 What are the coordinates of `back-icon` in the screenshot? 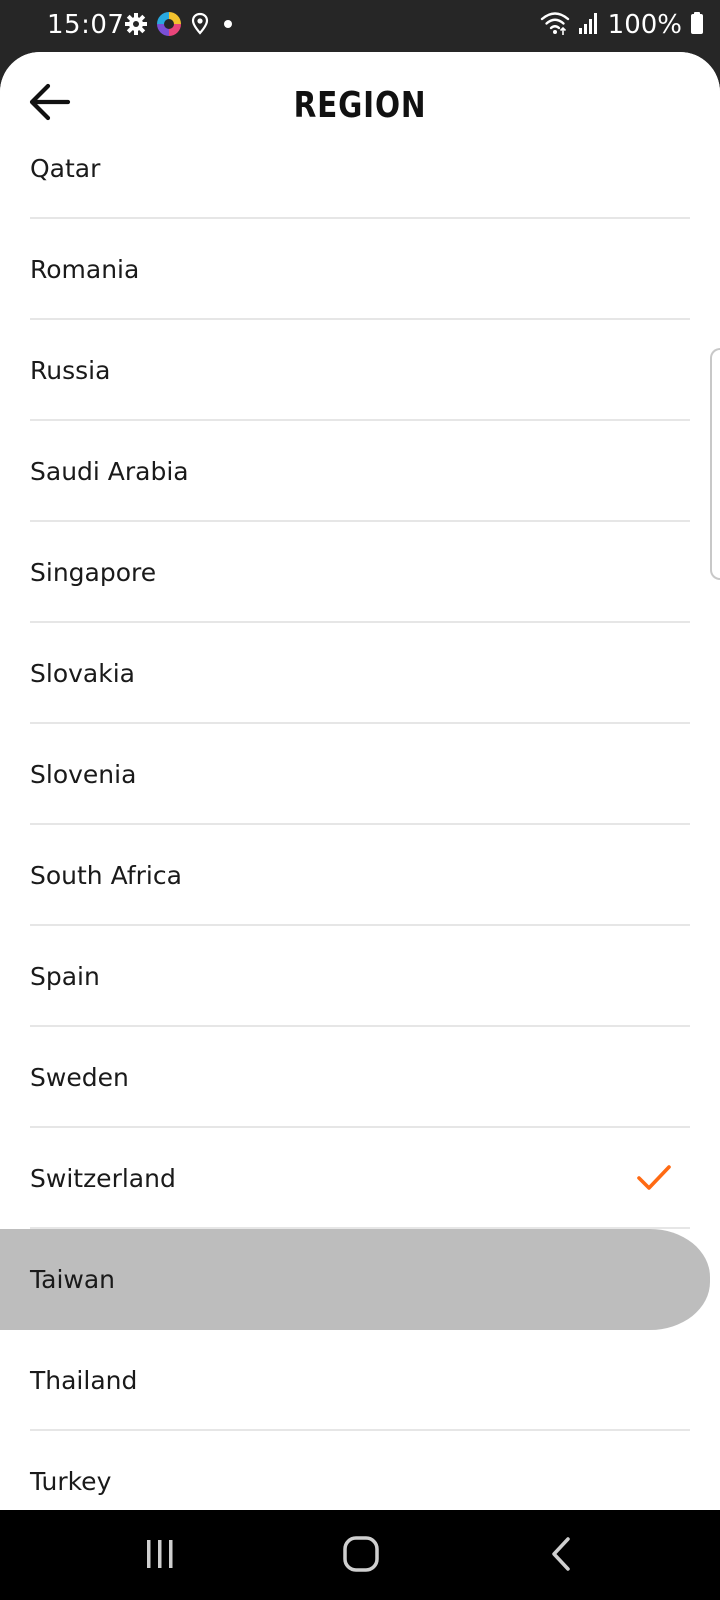 It's located at (562, 1556).